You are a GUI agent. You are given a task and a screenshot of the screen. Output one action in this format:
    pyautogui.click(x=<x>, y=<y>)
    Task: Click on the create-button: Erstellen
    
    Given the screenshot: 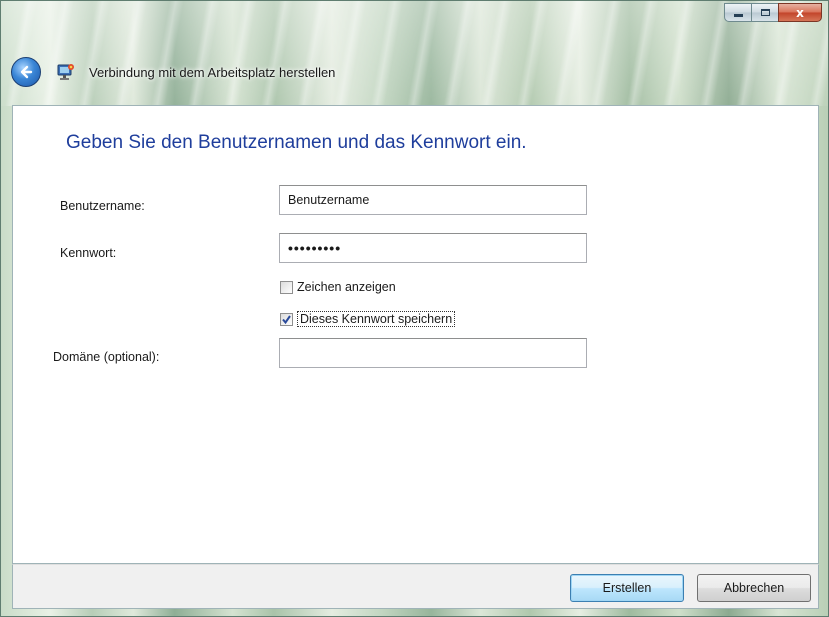 What is the action you would take?
    pyautogui.click(x=627, y=588)
    